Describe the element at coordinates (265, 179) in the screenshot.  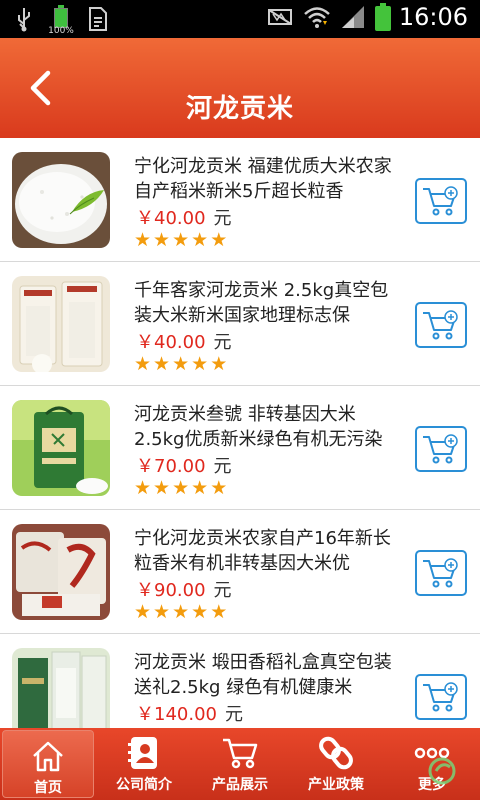
I see `product-title: 宁化河龙贡米 福建优质大米农家自产稻米新米5斤超长粒香` at that location.